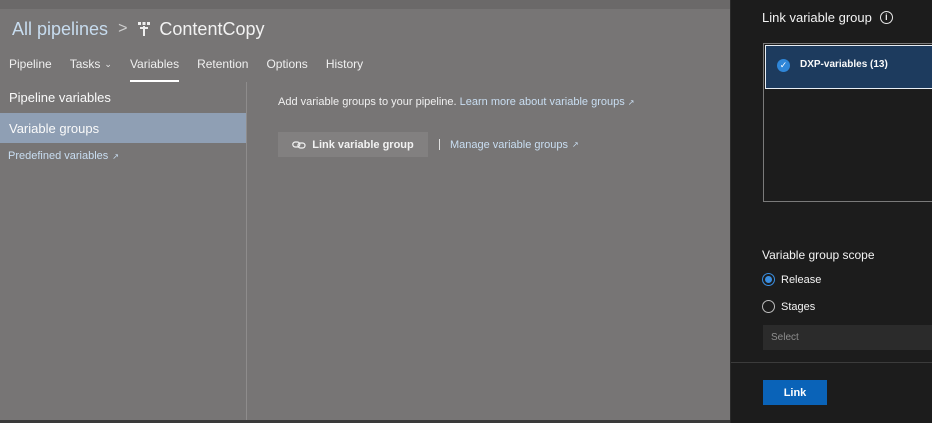 This screenshot has width=932, height=423. What do you see at coordinates (367, 102) in the screenshot?
I see `intro-label: Add variable groups to your pipeline.` at bounding box center [367, 102].